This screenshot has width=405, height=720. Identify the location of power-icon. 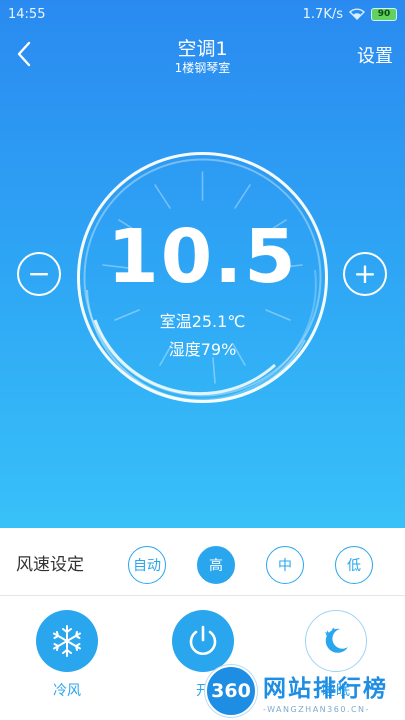
(203, 640).